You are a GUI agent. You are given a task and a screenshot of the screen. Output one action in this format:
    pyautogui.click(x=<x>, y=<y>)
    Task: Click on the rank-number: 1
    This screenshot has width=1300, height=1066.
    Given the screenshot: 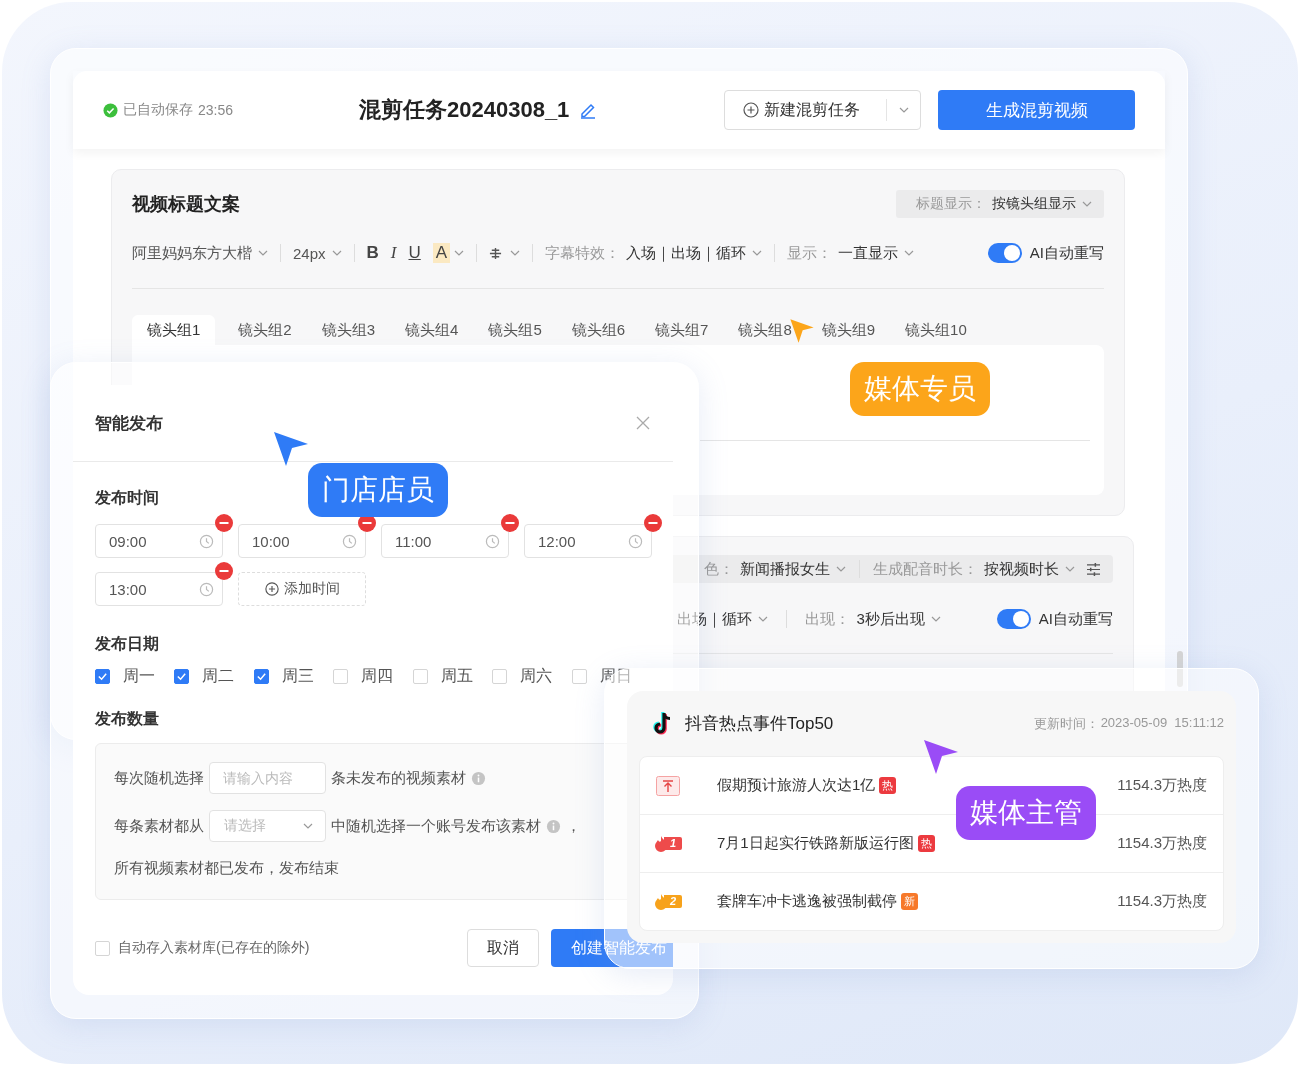 What is the action you would take?
    pyautogui.click(x=673, y=843)
    